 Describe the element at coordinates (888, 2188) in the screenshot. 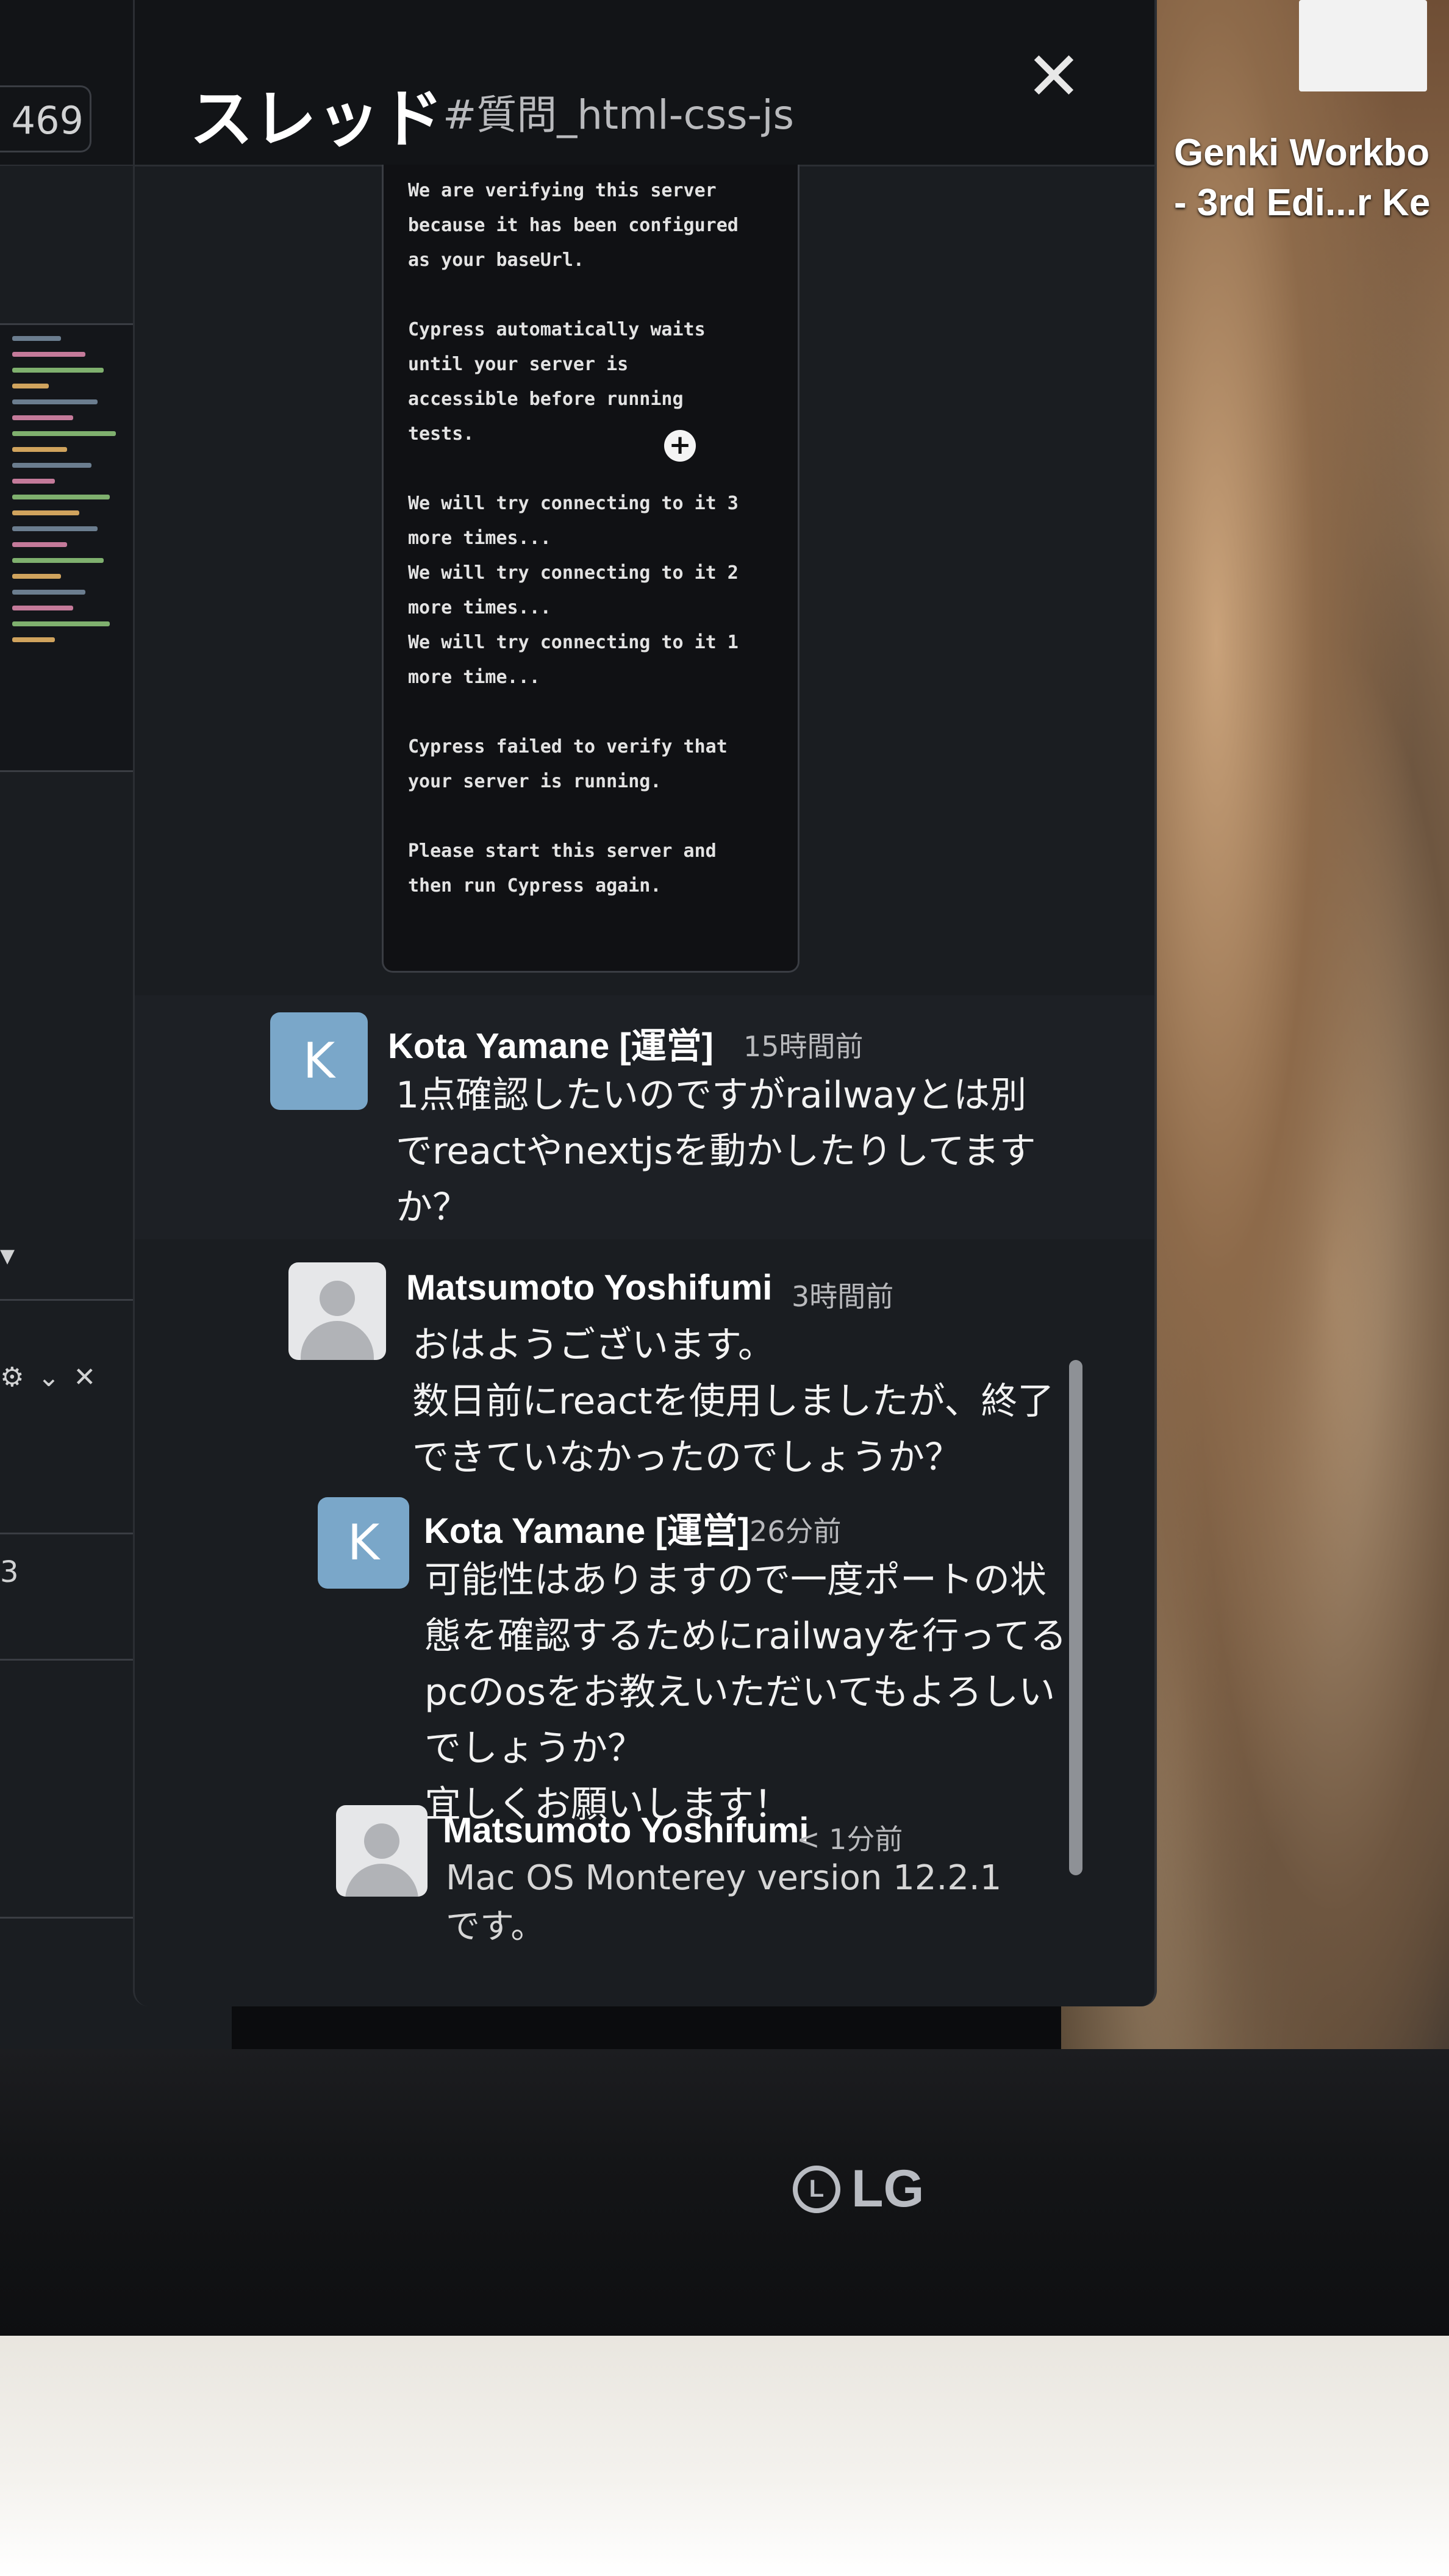

I see `monitor-brand: LG` at that location.